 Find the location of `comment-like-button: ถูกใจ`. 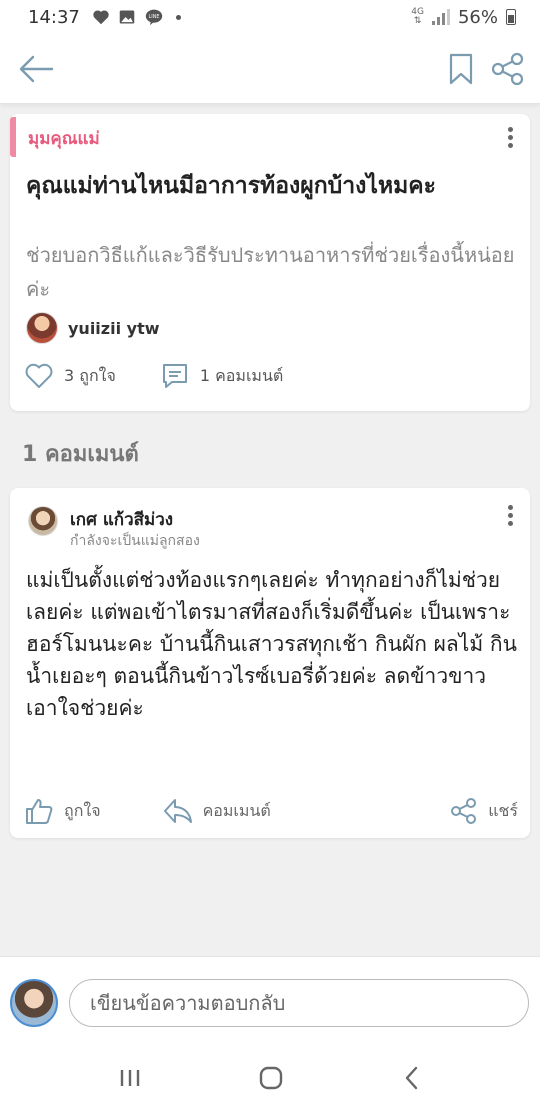

comment-like-button: ถูกใจ is located at coordinates (62, 811).